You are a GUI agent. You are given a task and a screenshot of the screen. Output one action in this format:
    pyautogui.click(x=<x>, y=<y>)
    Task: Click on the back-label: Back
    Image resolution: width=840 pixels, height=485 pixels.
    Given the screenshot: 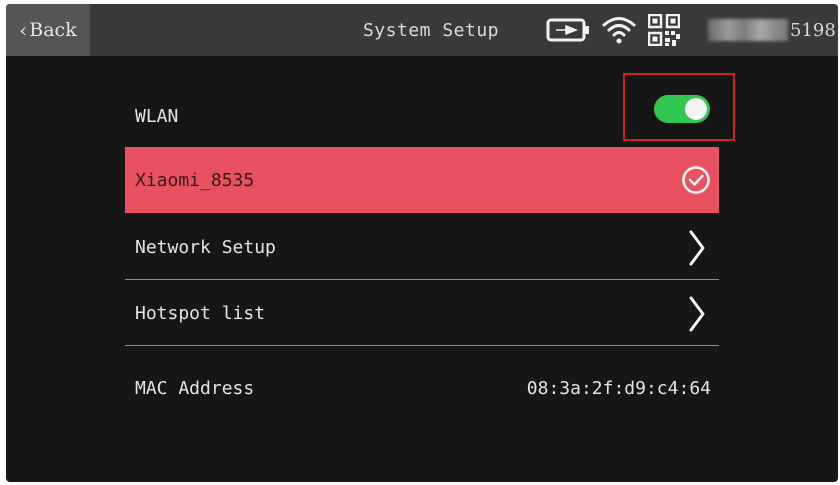 What is the action you would take?
    pyautogui.click(x=53, y=30)
    